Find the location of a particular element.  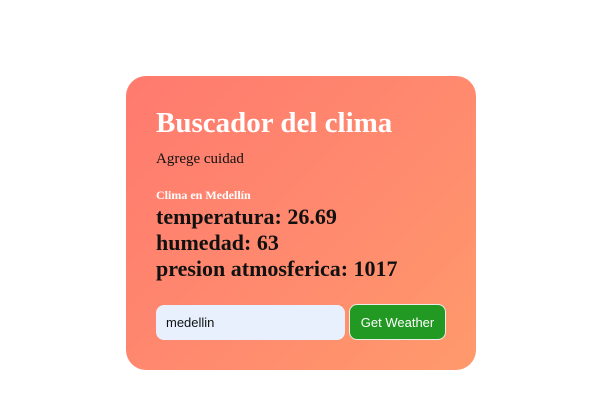

temperature-value: temperatura: 26.69 is located at coordinates (246, 216).